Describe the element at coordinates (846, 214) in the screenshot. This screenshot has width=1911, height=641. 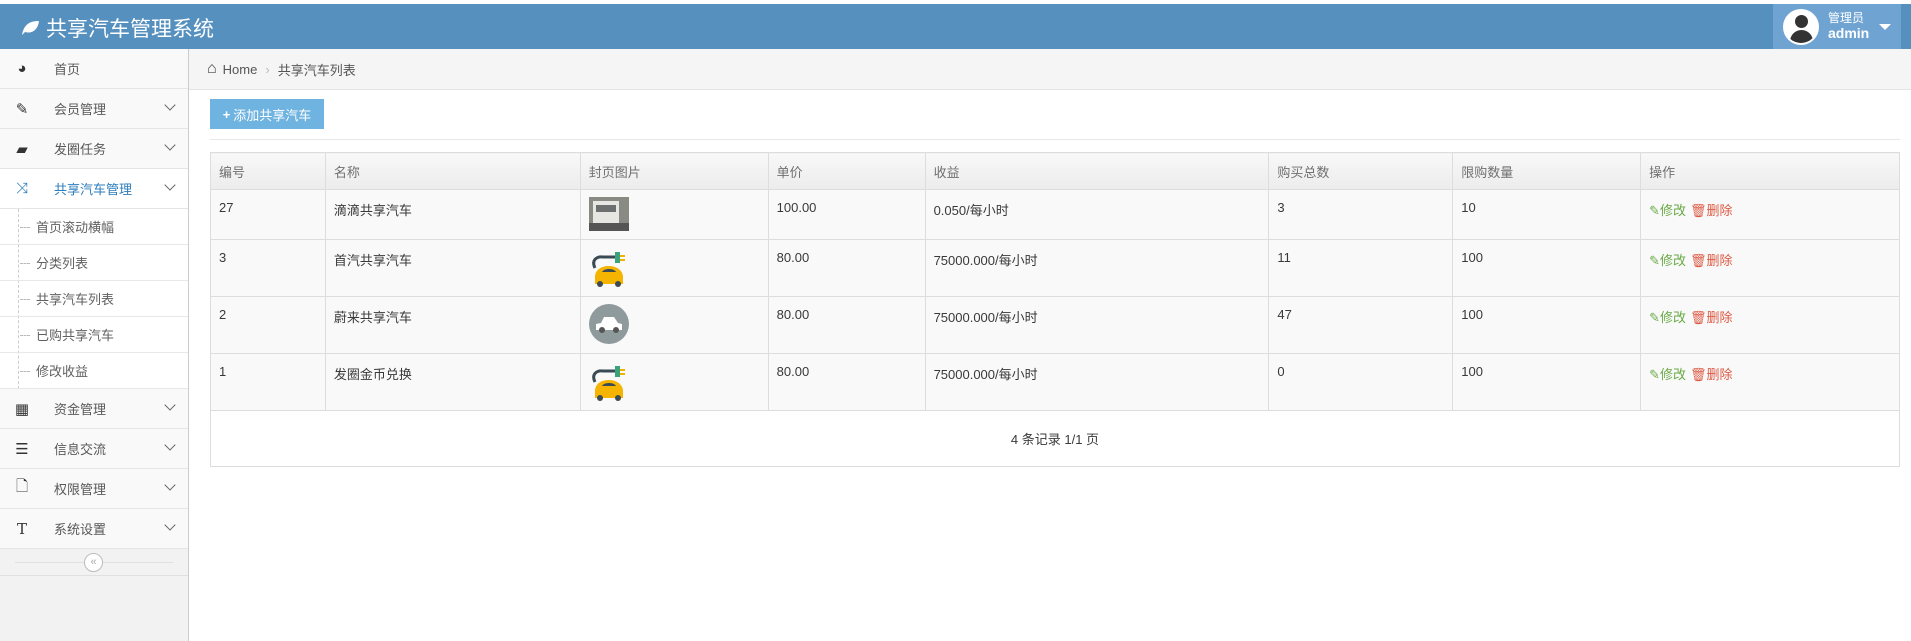
I see `cell-price: 100.00` at that location.